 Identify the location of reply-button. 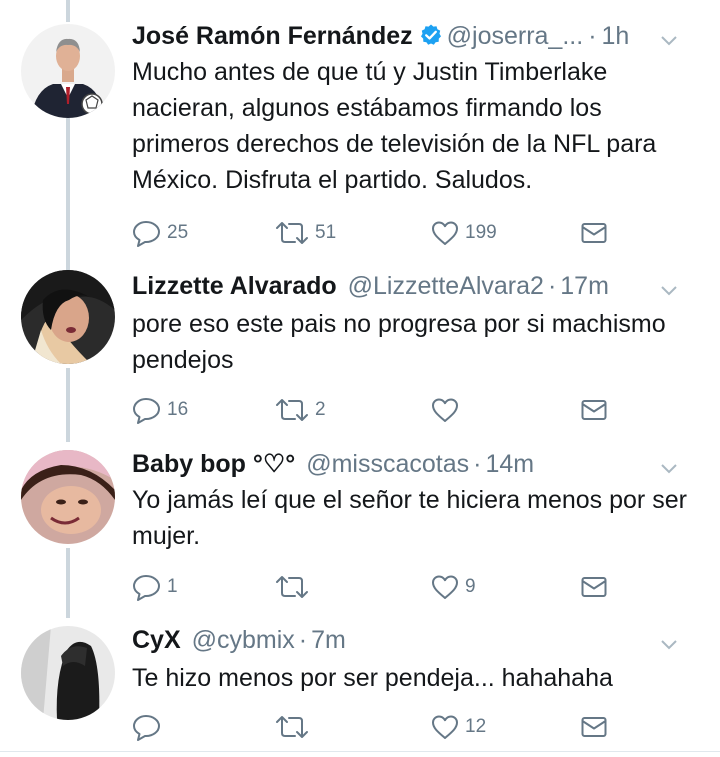
(149, 727).